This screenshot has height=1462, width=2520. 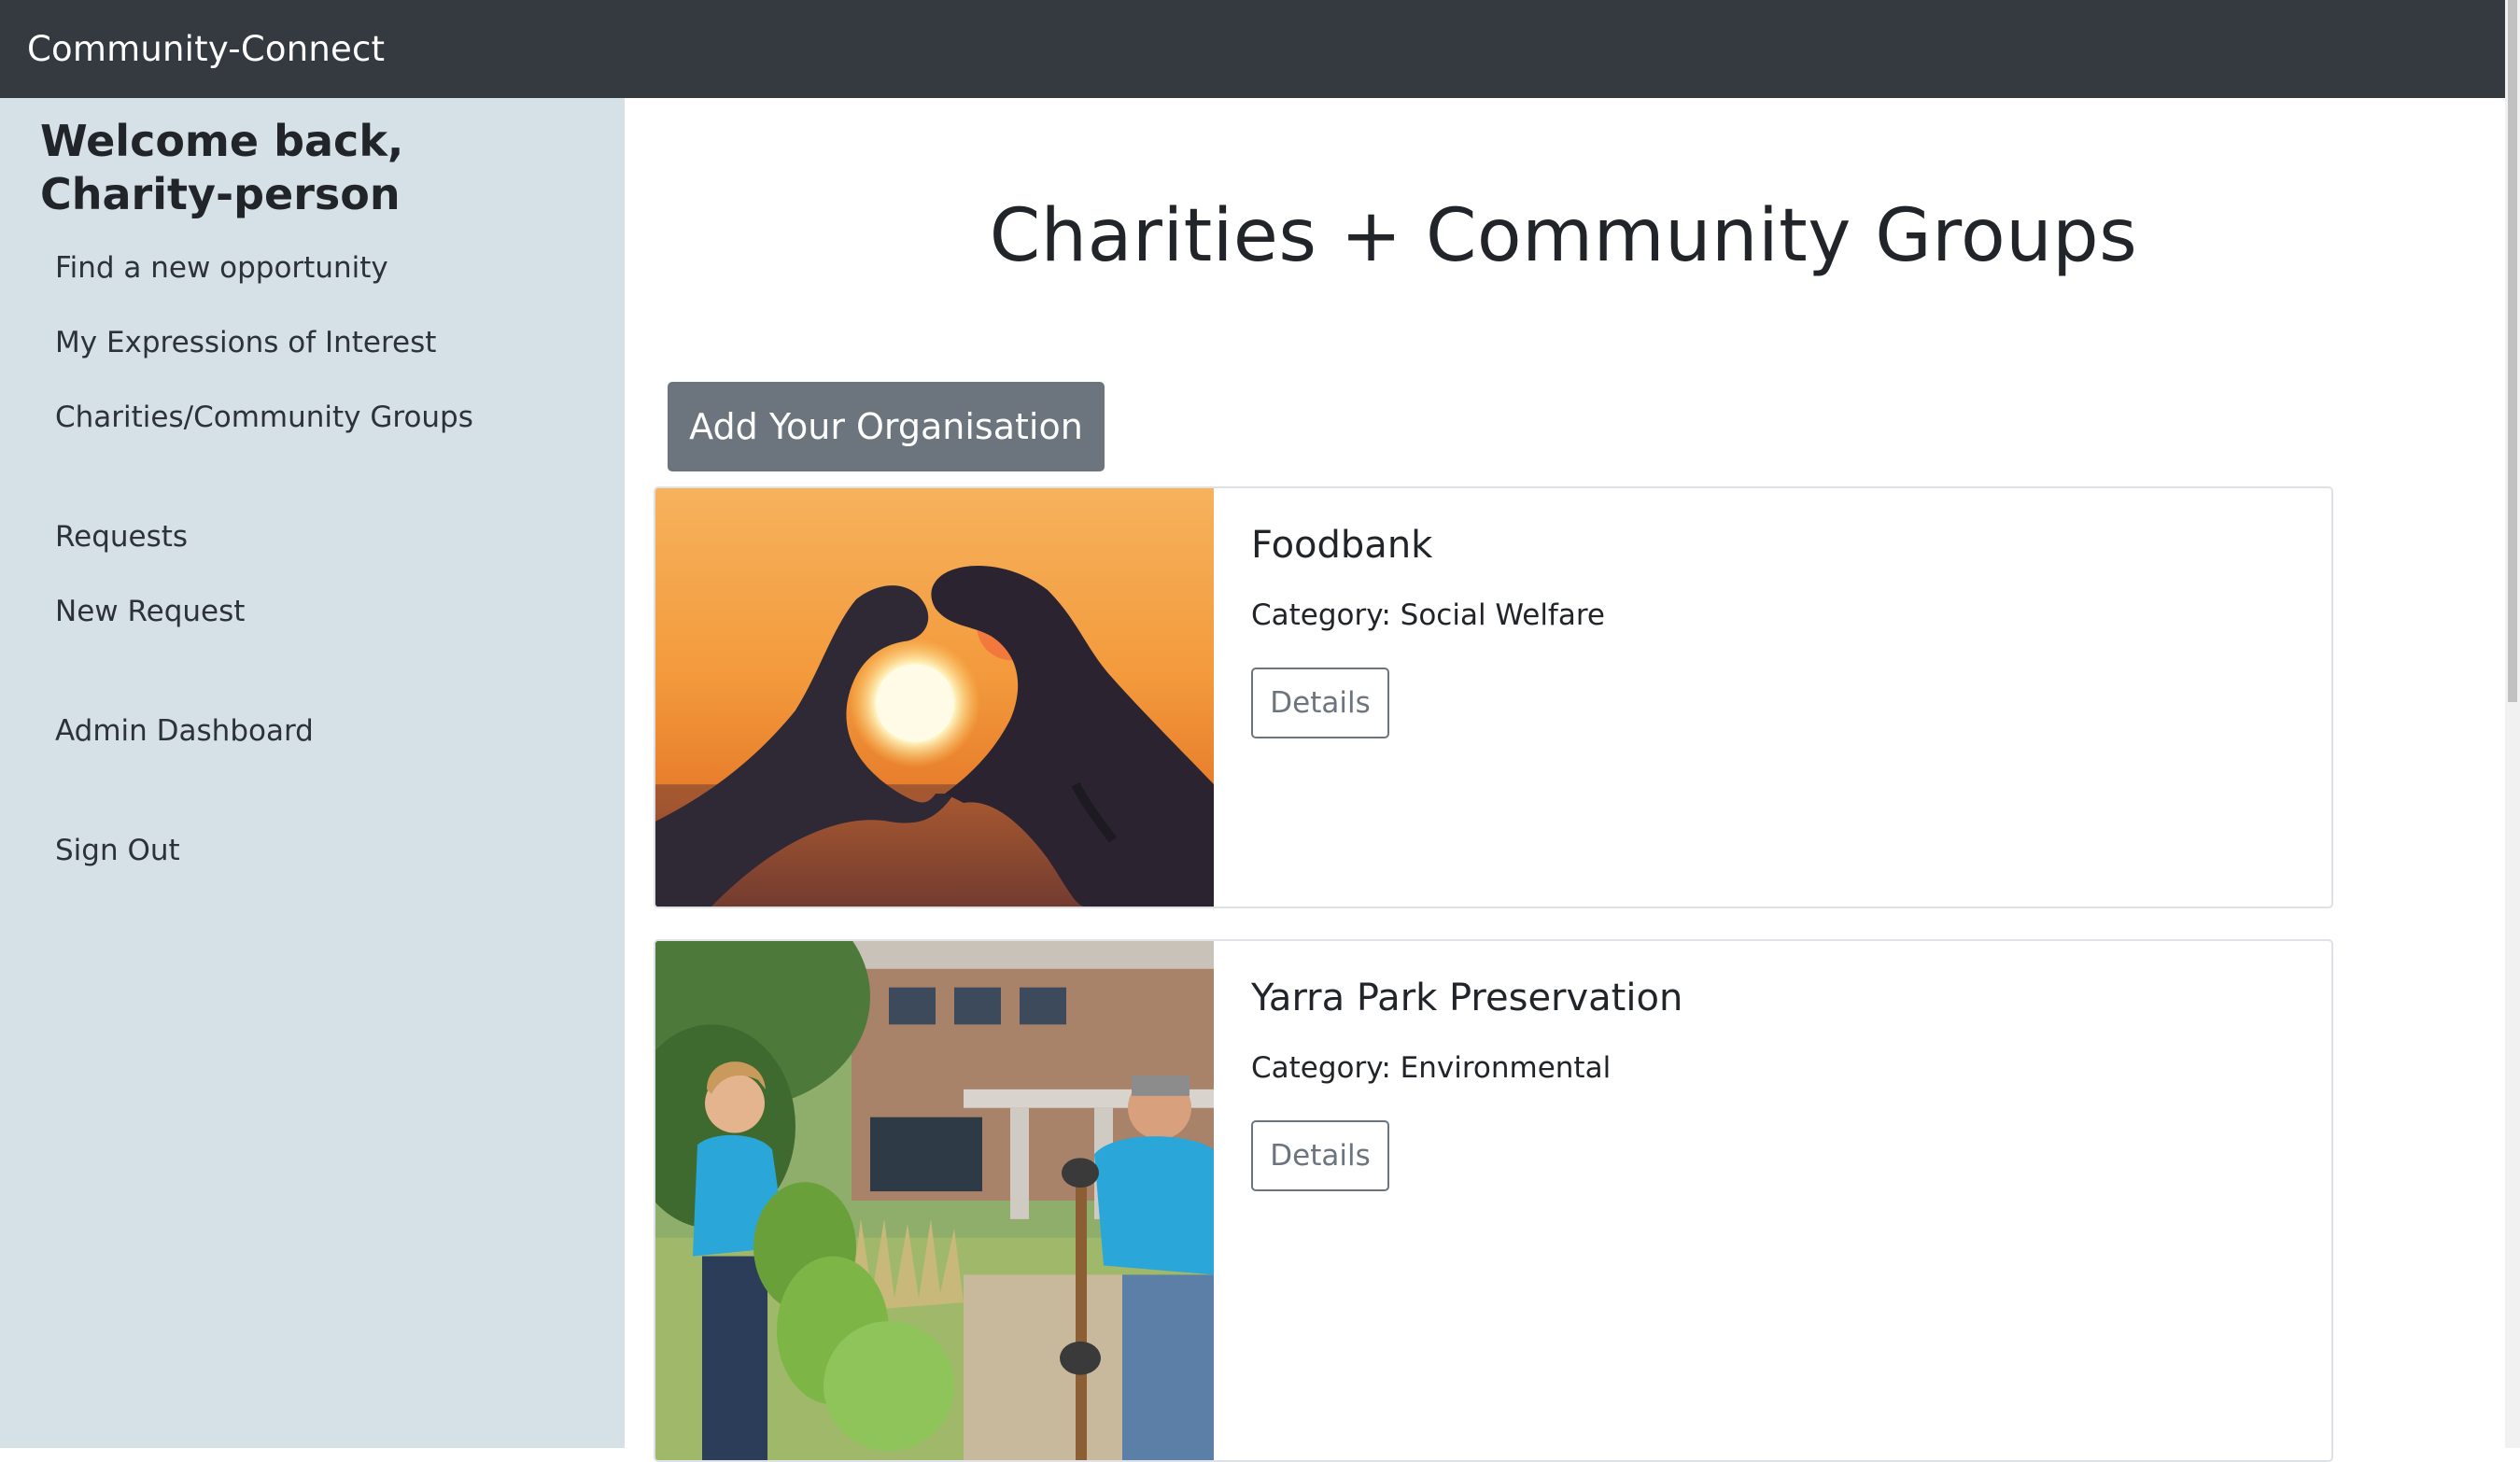 What do you see at coordinates (1431, 1068) in the screenshot?
I see `organisation-category: Category: Environmental` at bounding box center [1431, 1068].